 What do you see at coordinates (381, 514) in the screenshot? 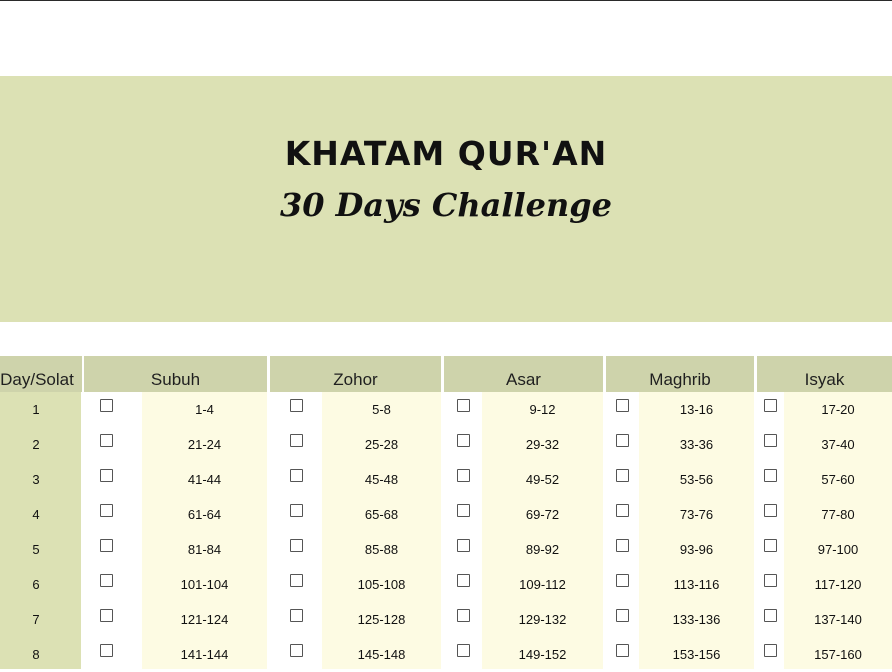
I see `page-range: 65-68` at bounding box center [381, 514].